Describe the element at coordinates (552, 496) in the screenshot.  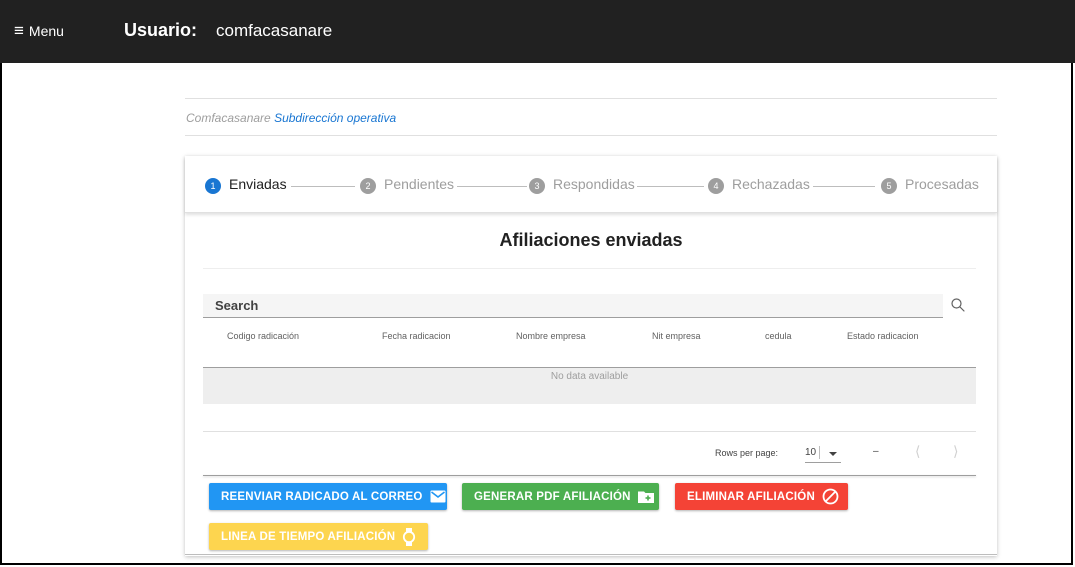
I see `generate-pdf-label: GENERAR PDF AFILIACIÓN` at that location.